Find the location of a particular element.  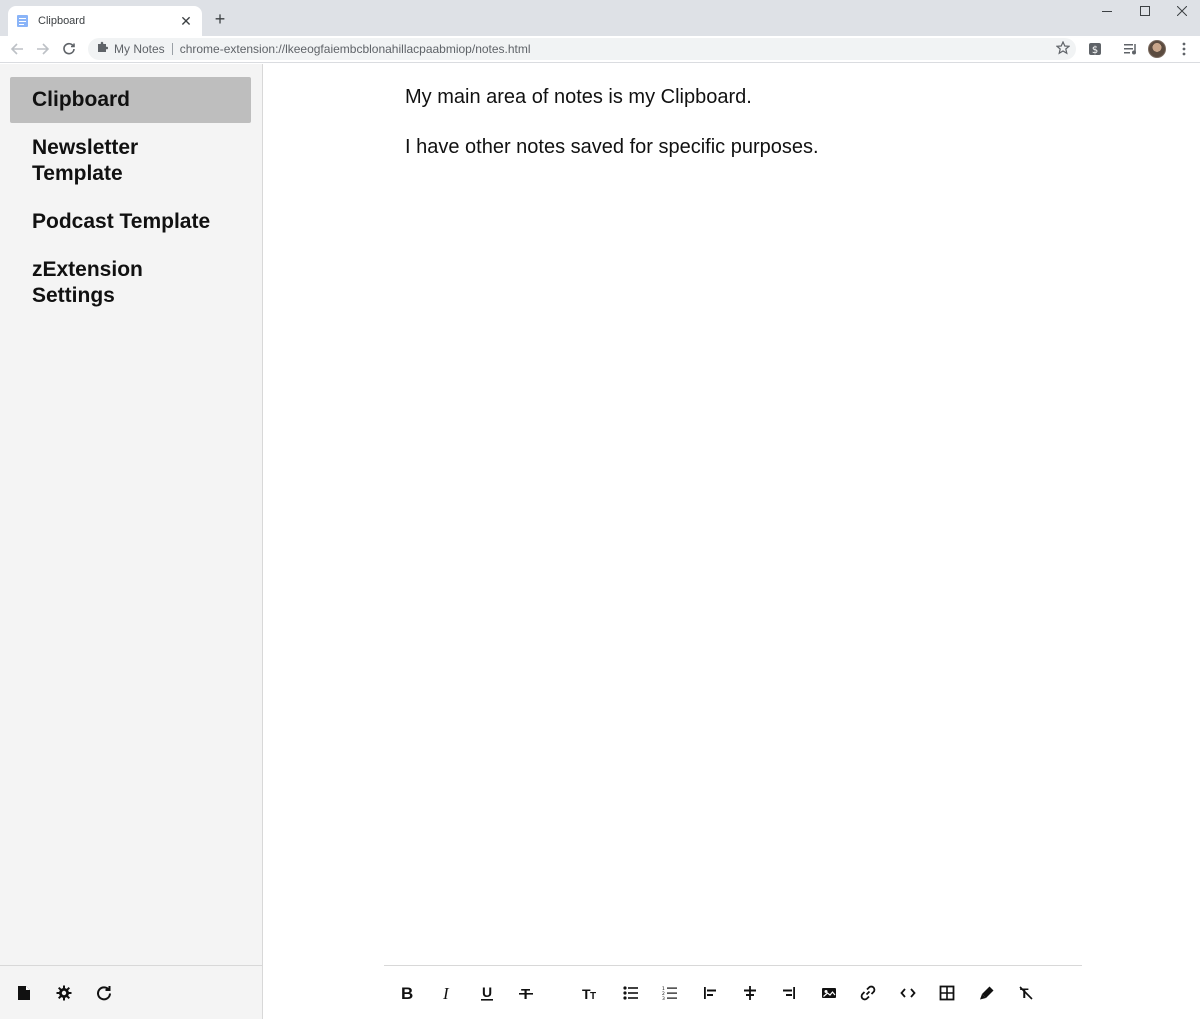

formatting-toolbar: B I U T TT 123 T is located at coordinates (733, 992).